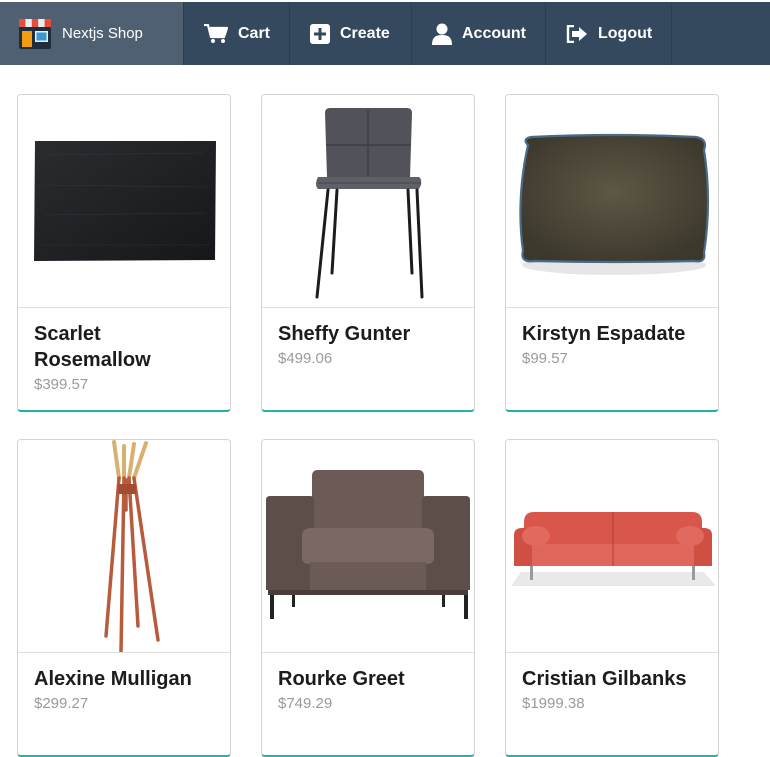 This screenshot has width=770, height=757. What do you see at coordinates (61, 703) in the screenshot?
I see `product-price: $299.27` at bounding box center [61, 703].